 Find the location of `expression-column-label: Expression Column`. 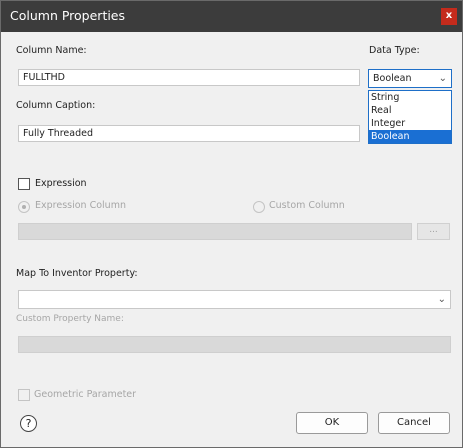

expression-column-label: Expression Column is located at coordinates (80, 205).